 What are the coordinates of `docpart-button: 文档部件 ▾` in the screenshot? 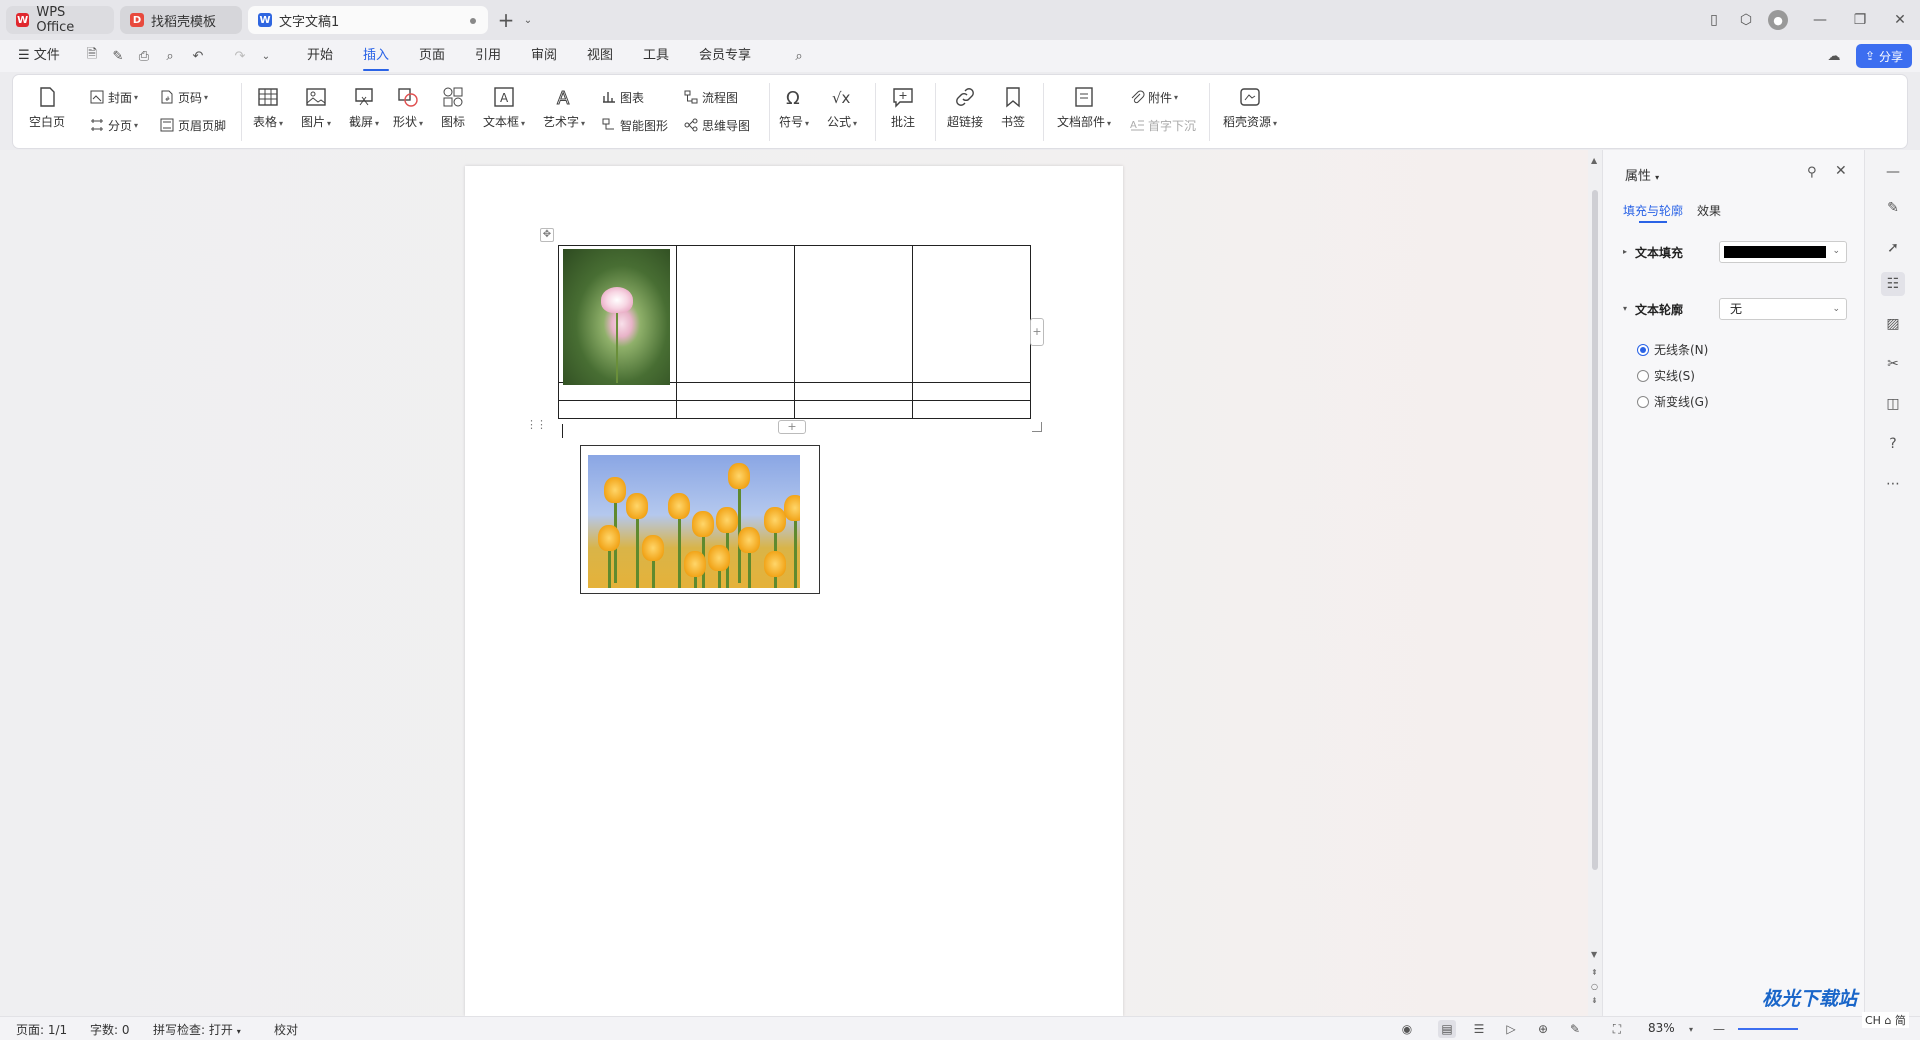 It's located at (1084, 107).